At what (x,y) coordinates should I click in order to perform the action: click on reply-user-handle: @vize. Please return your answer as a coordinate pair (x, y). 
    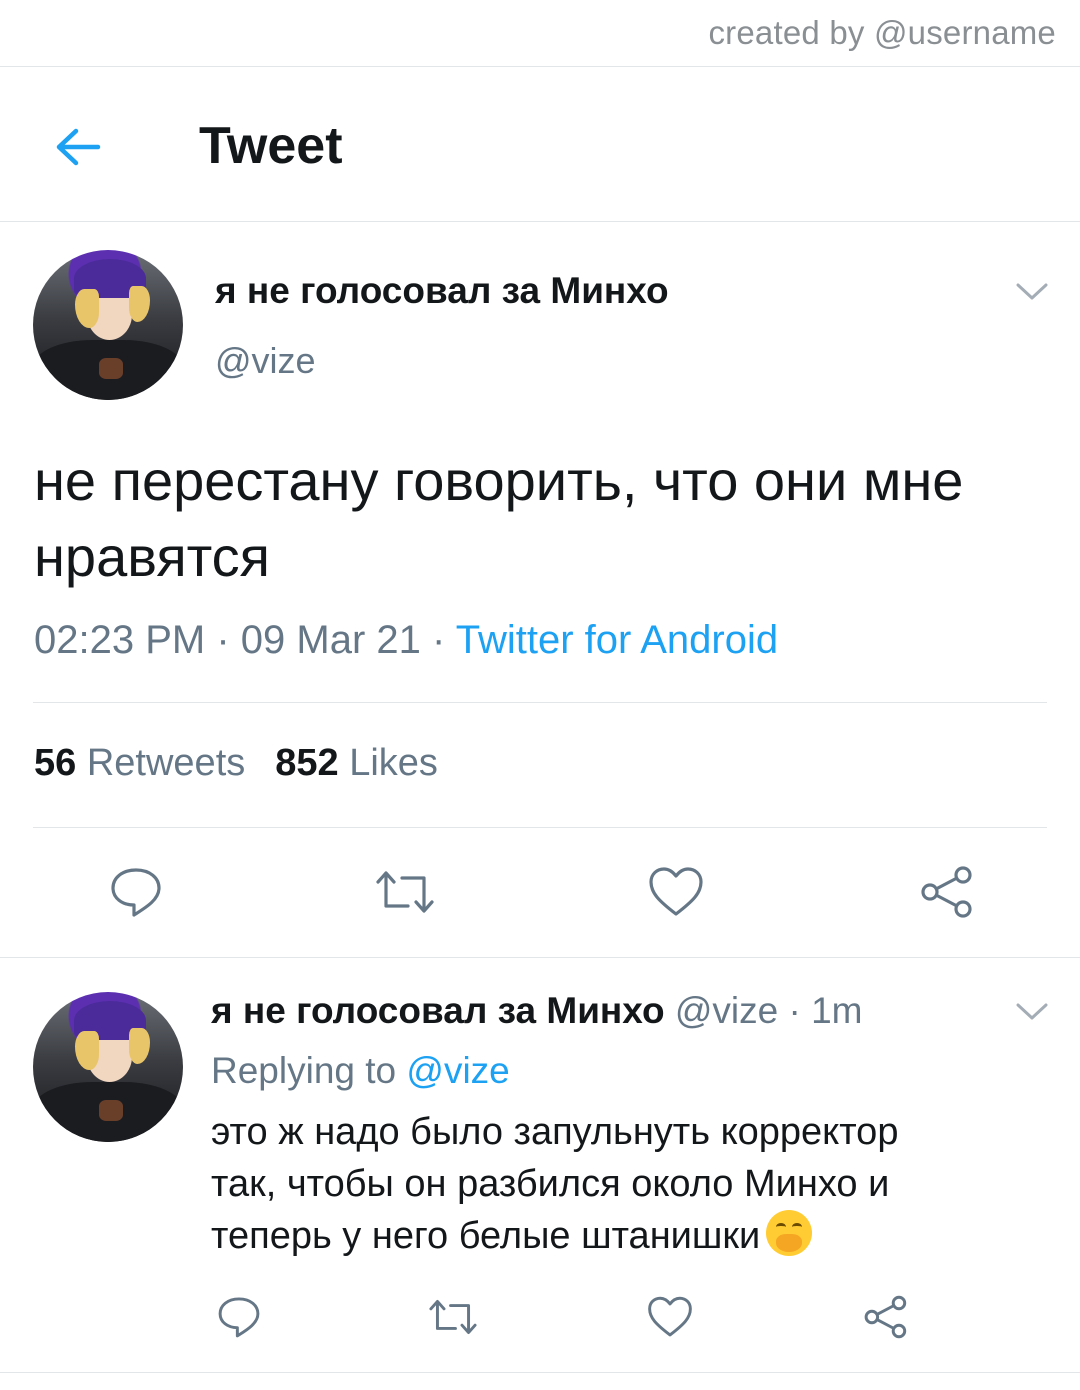
    Looking at the image, I should click on (726, 1010).